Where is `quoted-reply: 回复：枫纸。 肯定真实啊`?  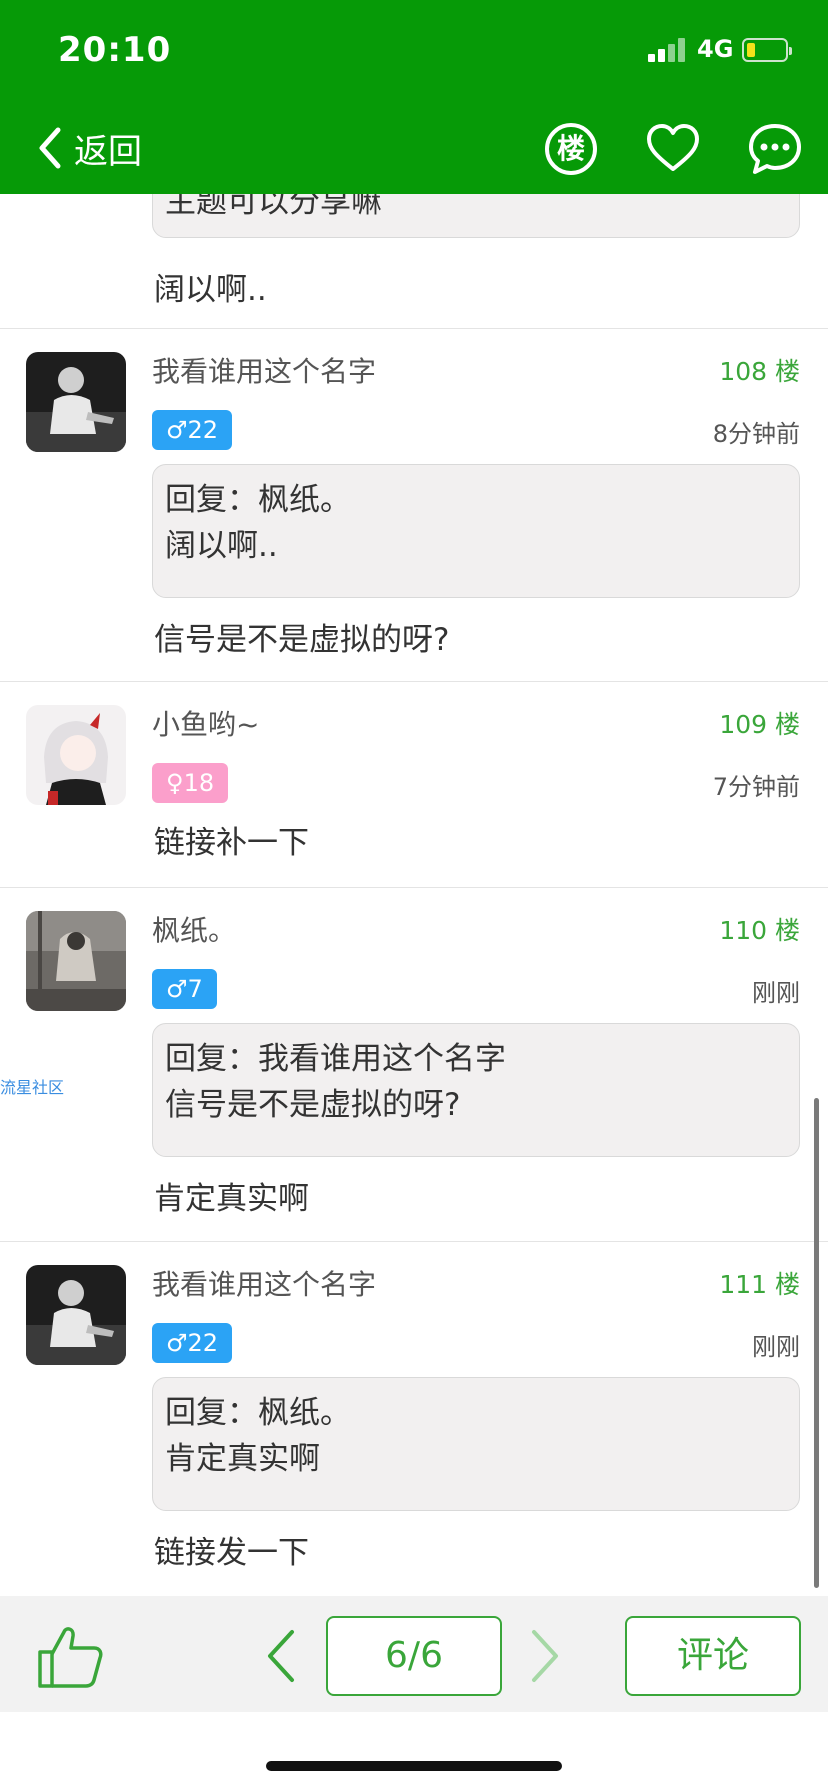
quoted-reply: 回复：枫纸。 肯定真实啊 is located at coordinates (476, 1444).